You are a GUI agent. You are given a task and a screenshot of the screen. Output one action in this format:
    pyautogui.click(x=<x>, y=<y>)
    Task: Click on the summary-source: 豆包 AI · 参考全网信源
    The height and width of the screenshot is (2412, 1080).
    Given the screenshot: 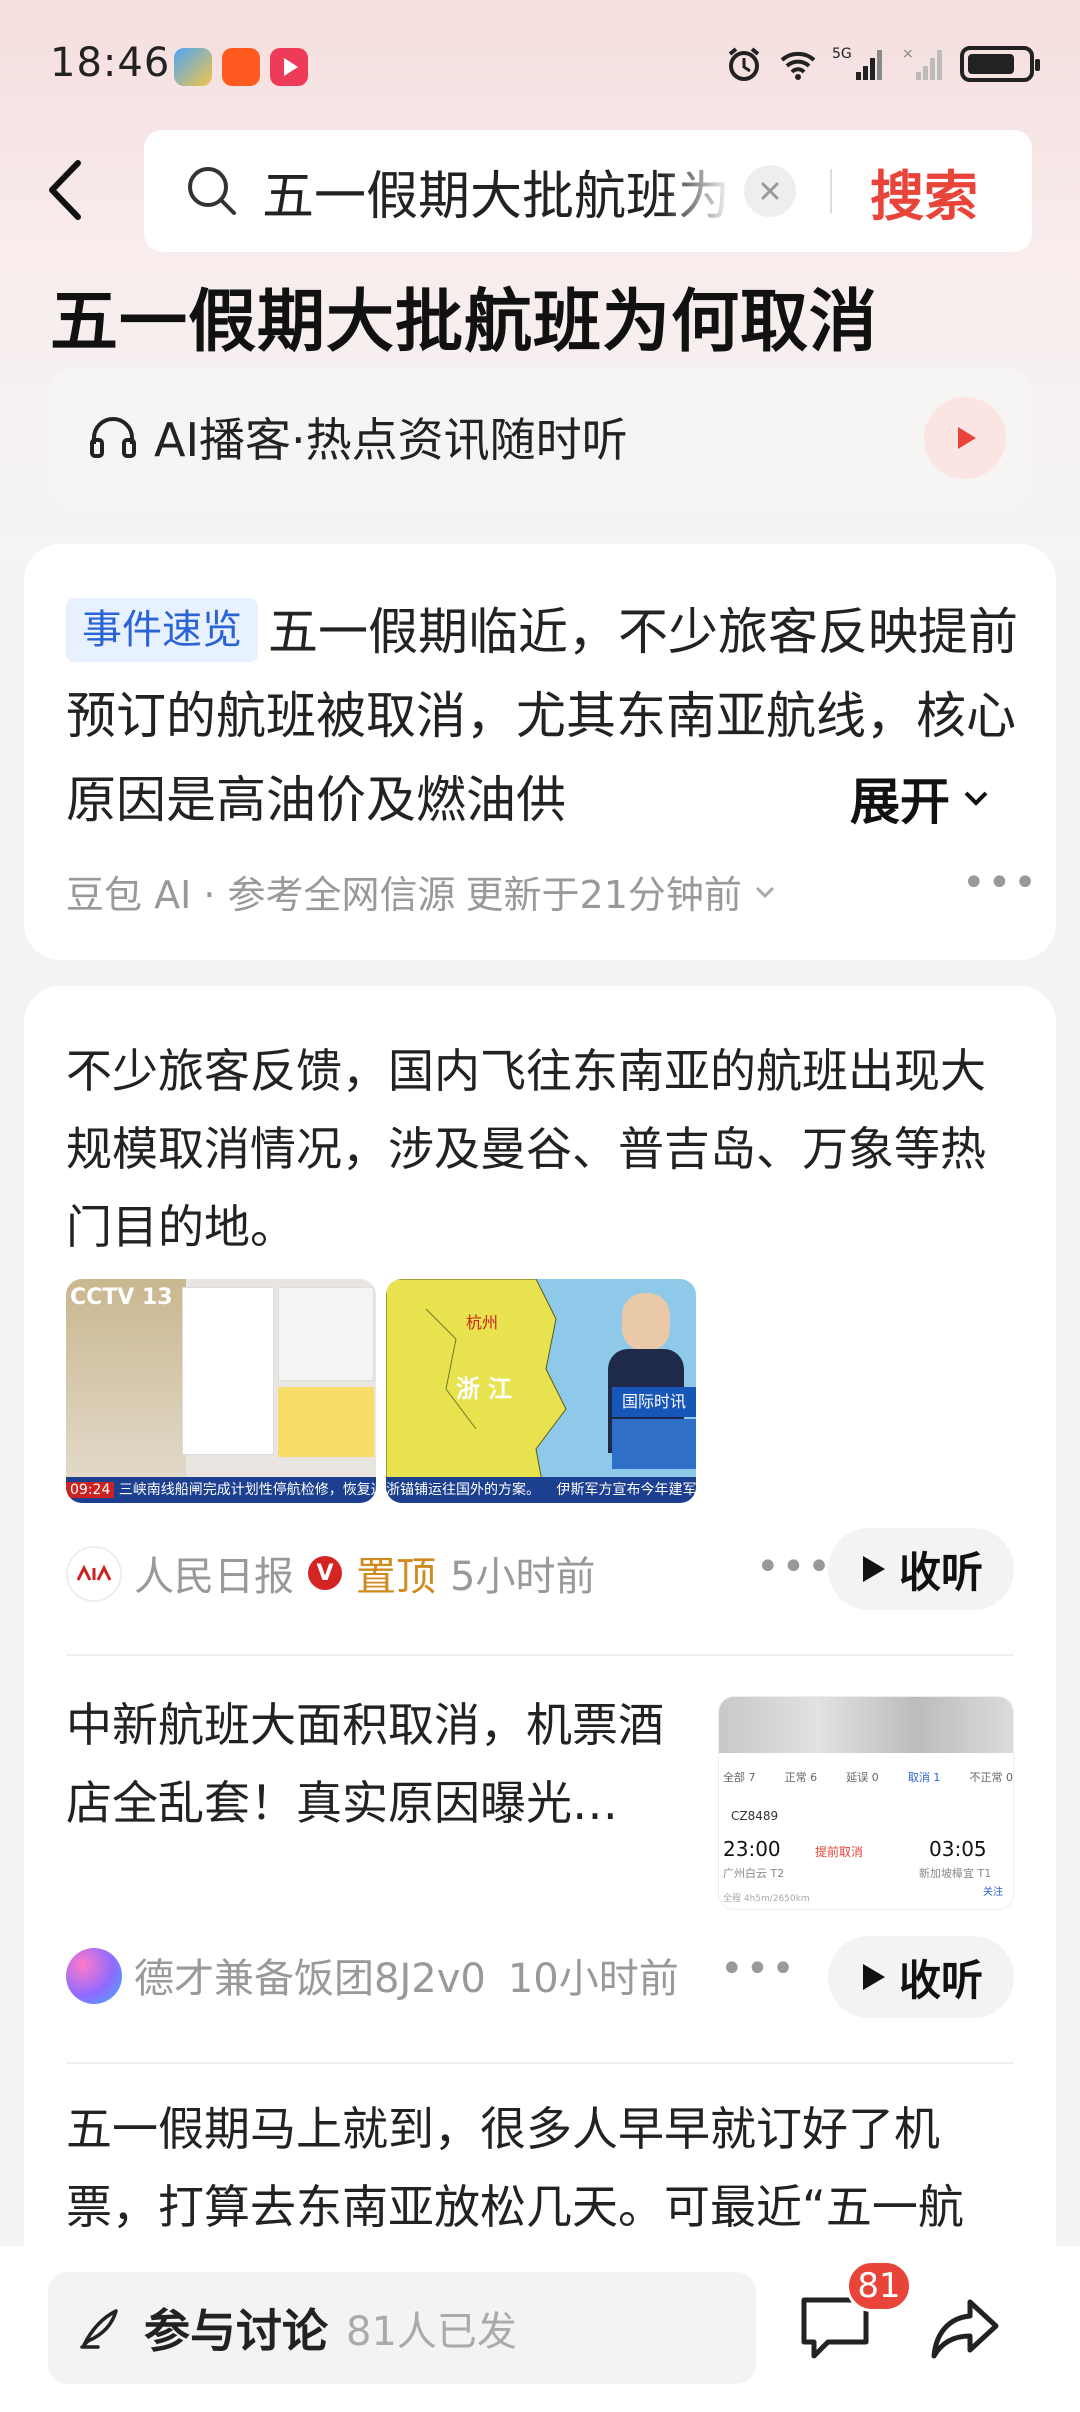 What is the action you would take?
    pyautogui.click(x=261, y=895)
    